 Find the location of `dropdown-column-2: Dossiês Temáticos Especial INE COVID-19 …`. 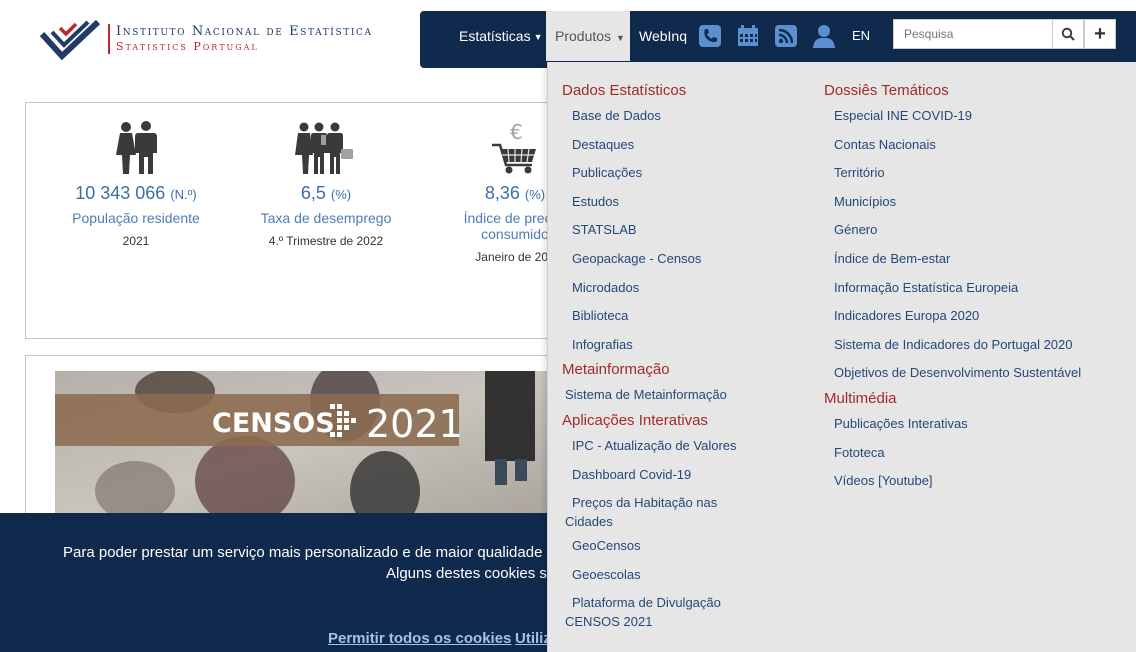

dropdown-column-2: Dossiês Temáticos Especial INE COVID-19 … is located at coordinates (952, 288).